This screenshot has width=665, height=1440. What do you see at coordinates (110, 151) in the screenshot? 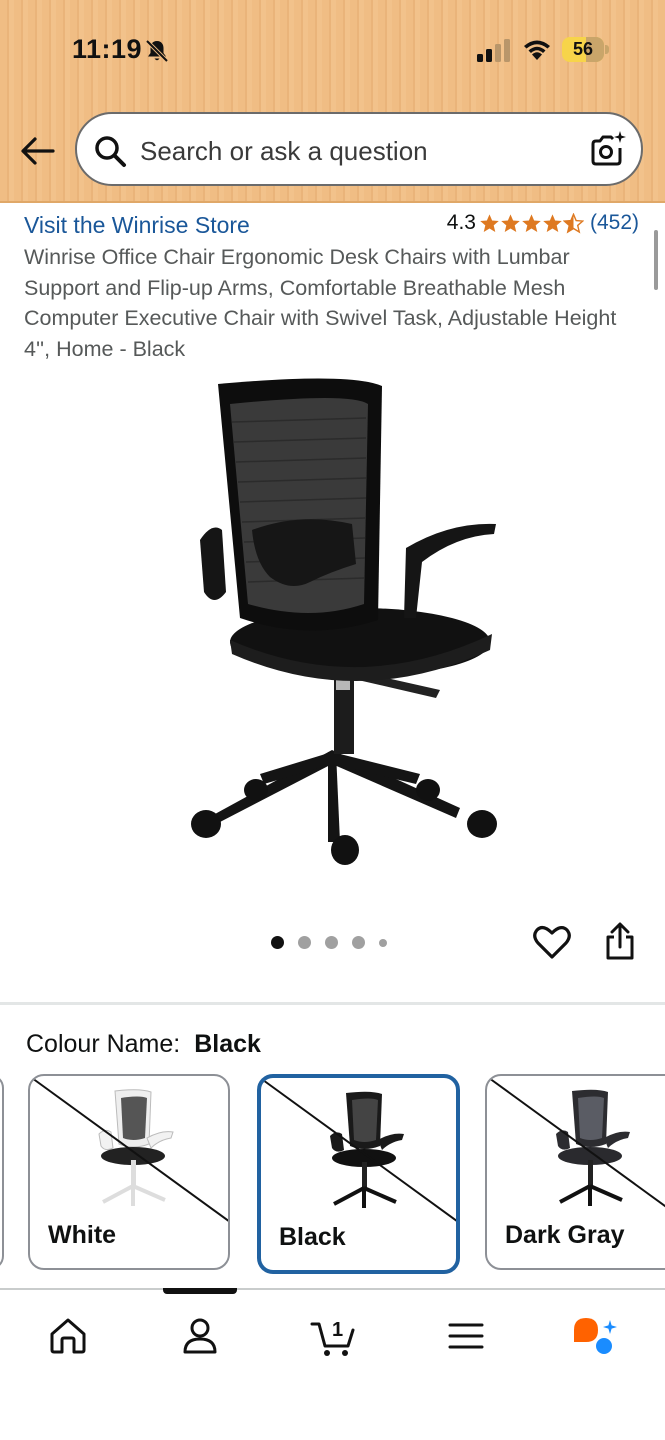
I see `search-icon` at bounding box center [110, 151].